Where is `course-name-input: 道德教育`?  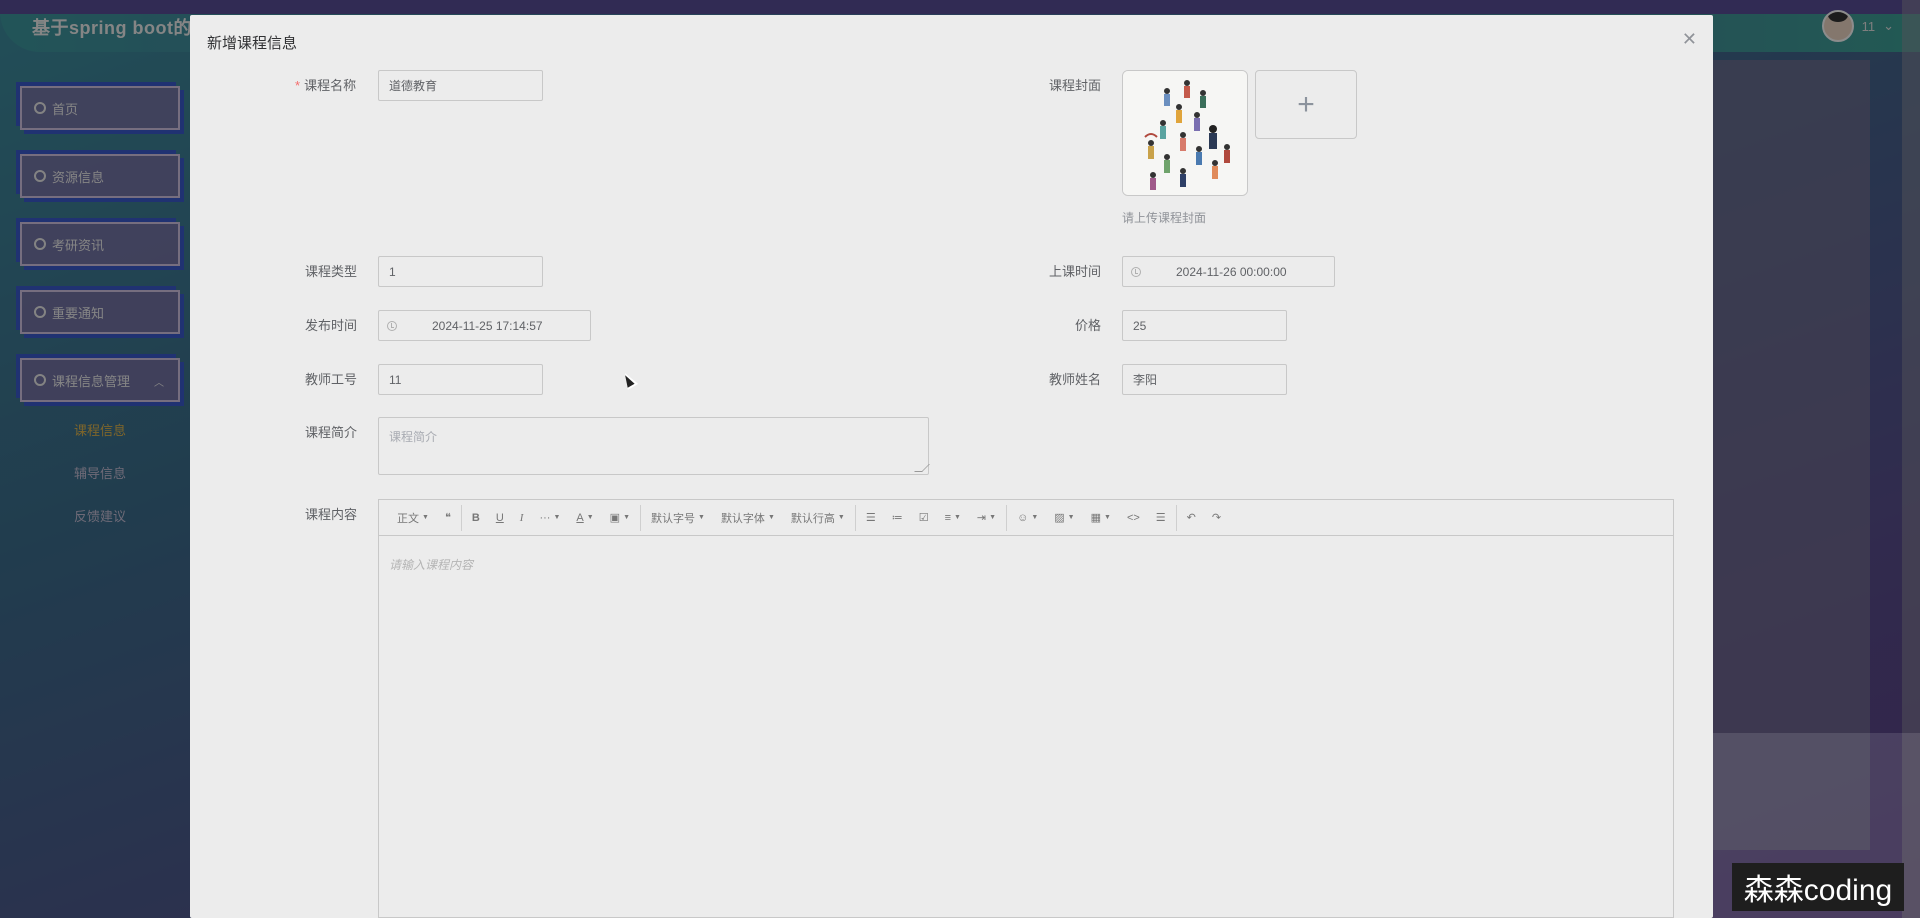 course-name-input: 道德教育 is located at coordinates (460, 85).